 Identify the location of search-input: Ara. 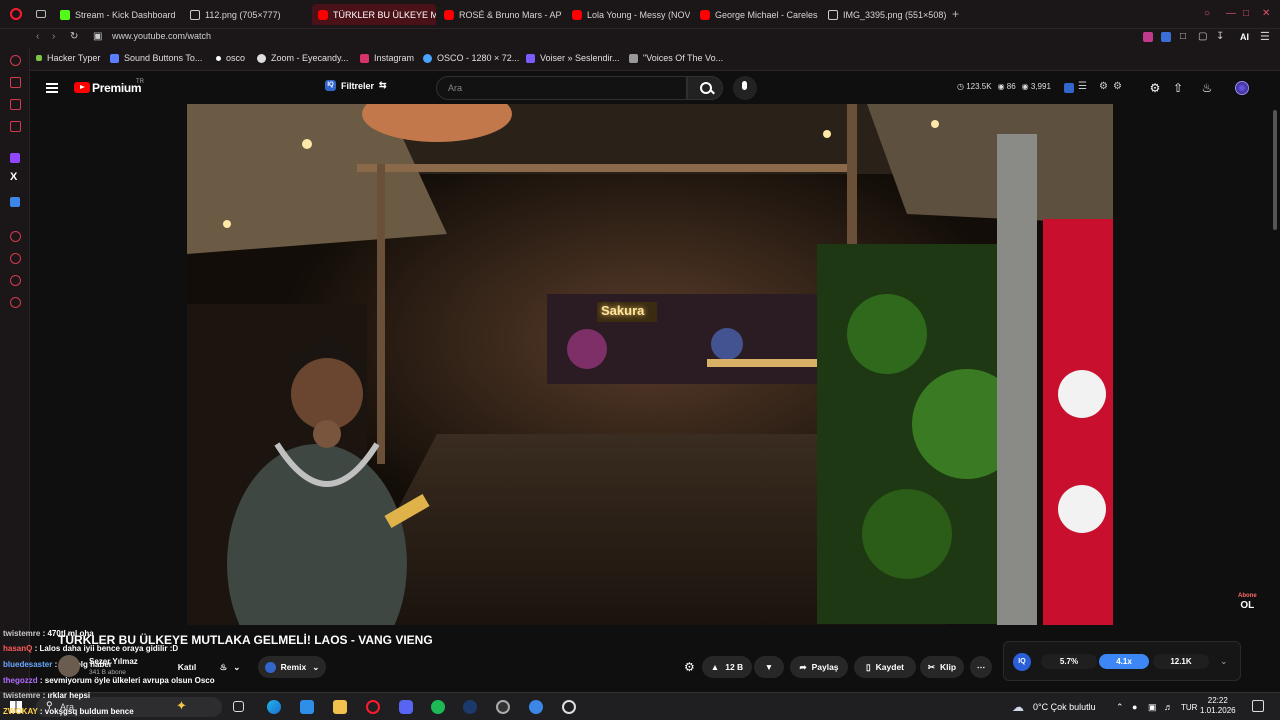
(561, 88).